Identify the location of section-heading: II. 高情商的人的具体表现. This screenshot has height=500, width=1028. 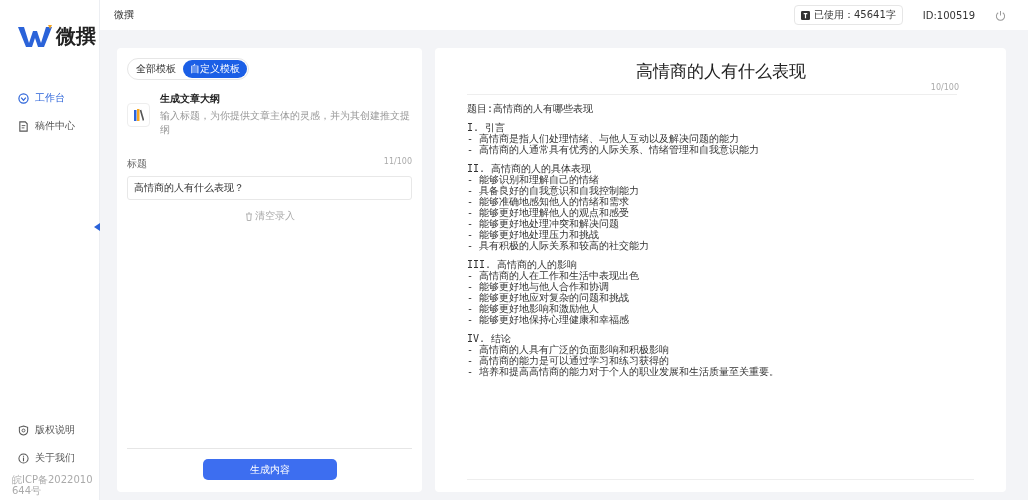
(530, 168).